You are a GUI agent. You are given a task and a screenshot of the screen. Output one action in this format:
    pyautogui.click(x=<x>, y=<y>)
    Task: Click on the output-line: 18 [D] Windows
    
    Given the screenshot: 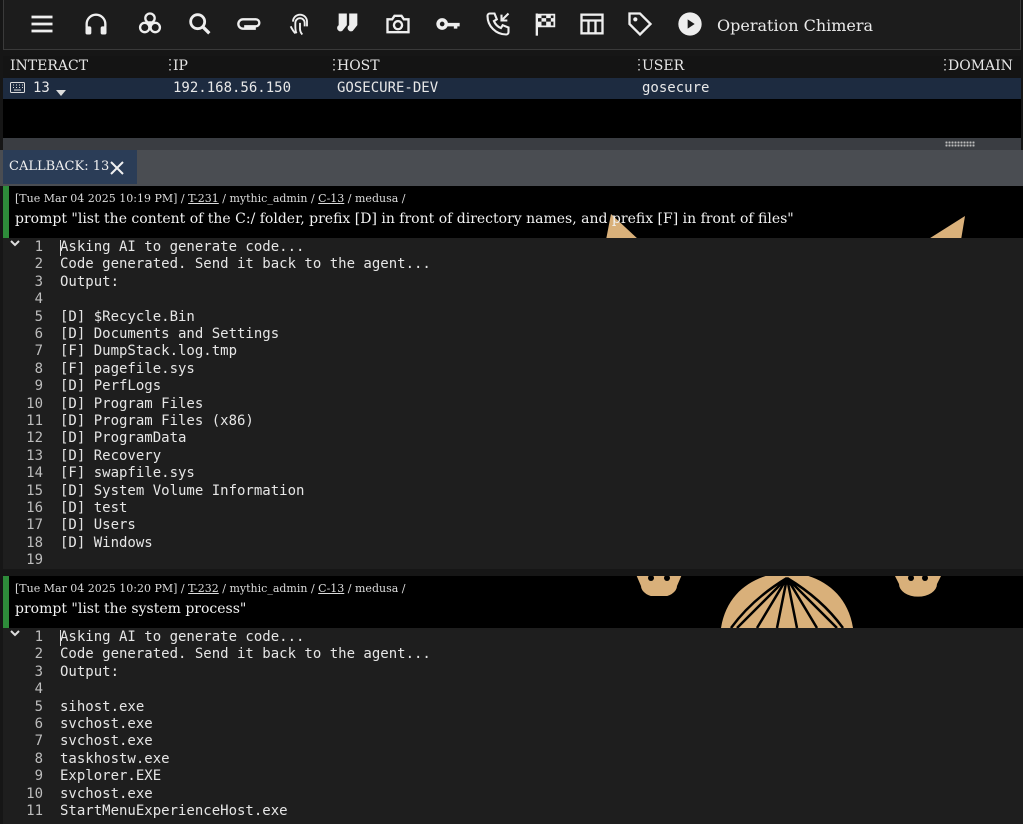 What is the action you would take?
    pyautogui.click(x=513, y=543)
    